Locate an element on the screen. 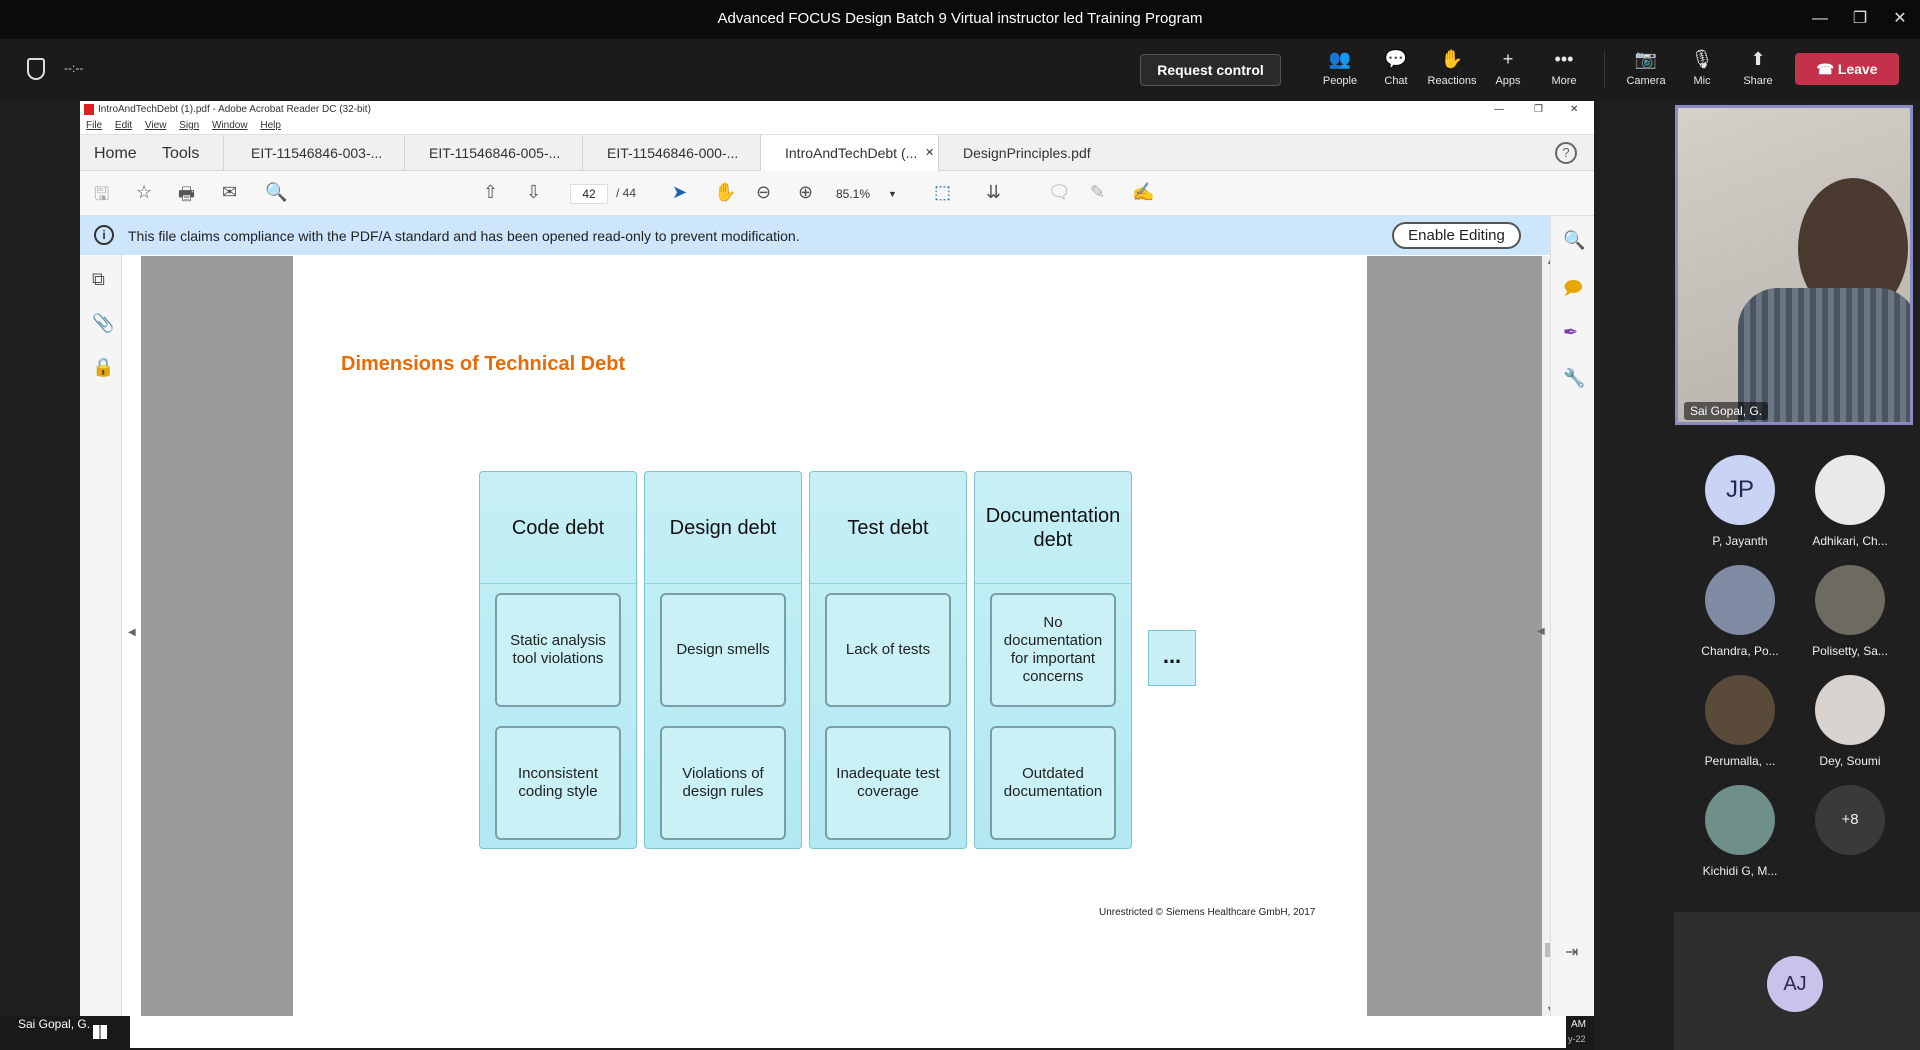  mic-button: 🎙 Mic is located at coordinates (1702, 71).